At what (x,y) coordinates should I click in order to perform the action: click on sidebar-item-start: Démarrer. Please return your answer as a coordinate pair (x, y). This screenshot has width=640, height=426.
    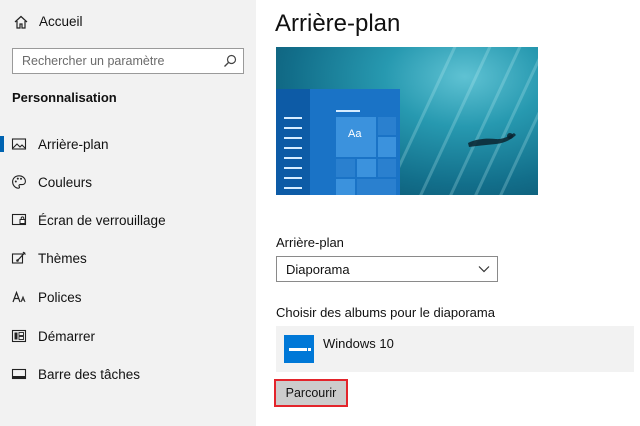
    Looking at the image, I should click on (128, 336).